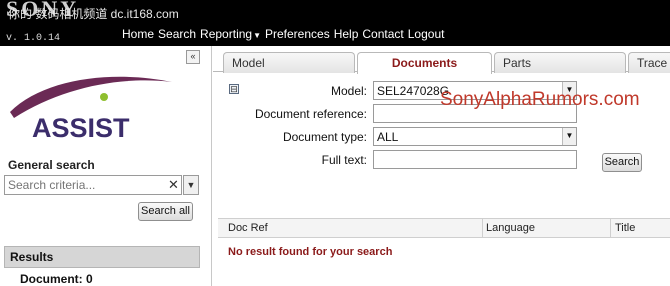  What do you see at coordinates (444, 228) in the screenshot?
I see `results-grid-header: Doc Ref Language Title` at bounding box center [444, 228].